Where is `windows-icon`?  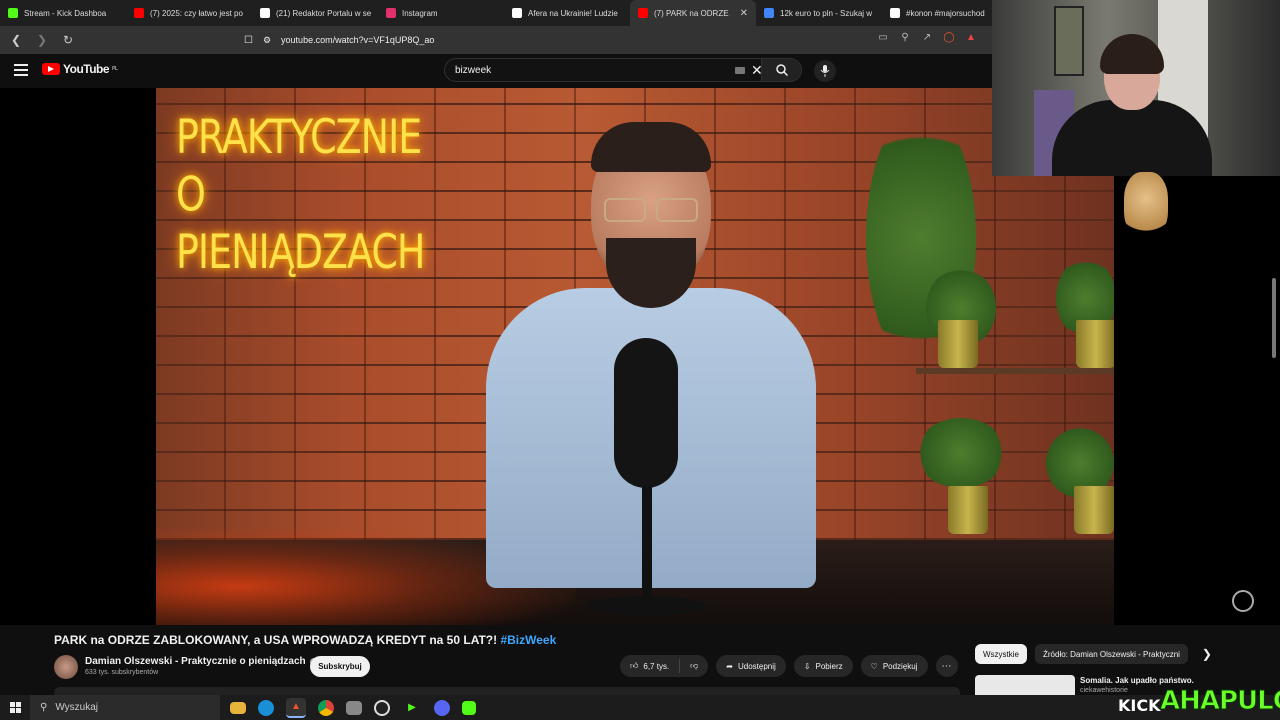 windows-icon is located at coordinates (15, 707).